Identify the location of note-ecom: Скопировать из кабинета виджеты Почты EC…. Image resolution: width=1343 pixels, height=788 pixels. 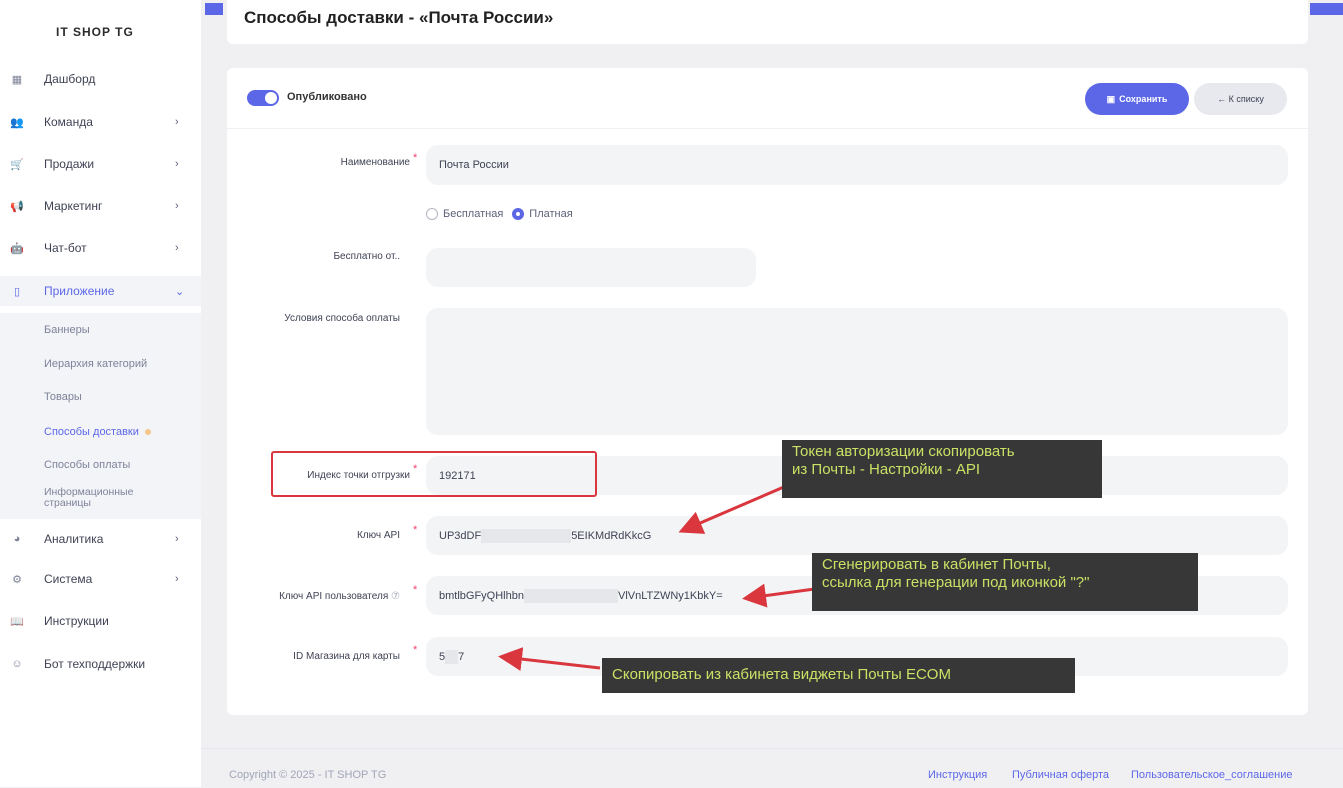
(838, 675).